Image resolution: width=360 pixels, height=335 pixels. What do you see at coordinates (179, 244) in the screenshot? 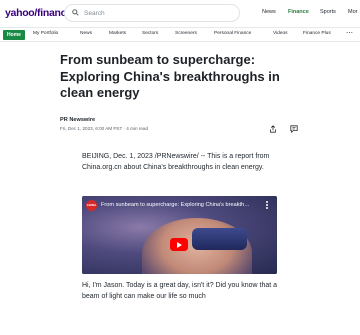
I see `play-button-icon` at bounding box center [179, 244].